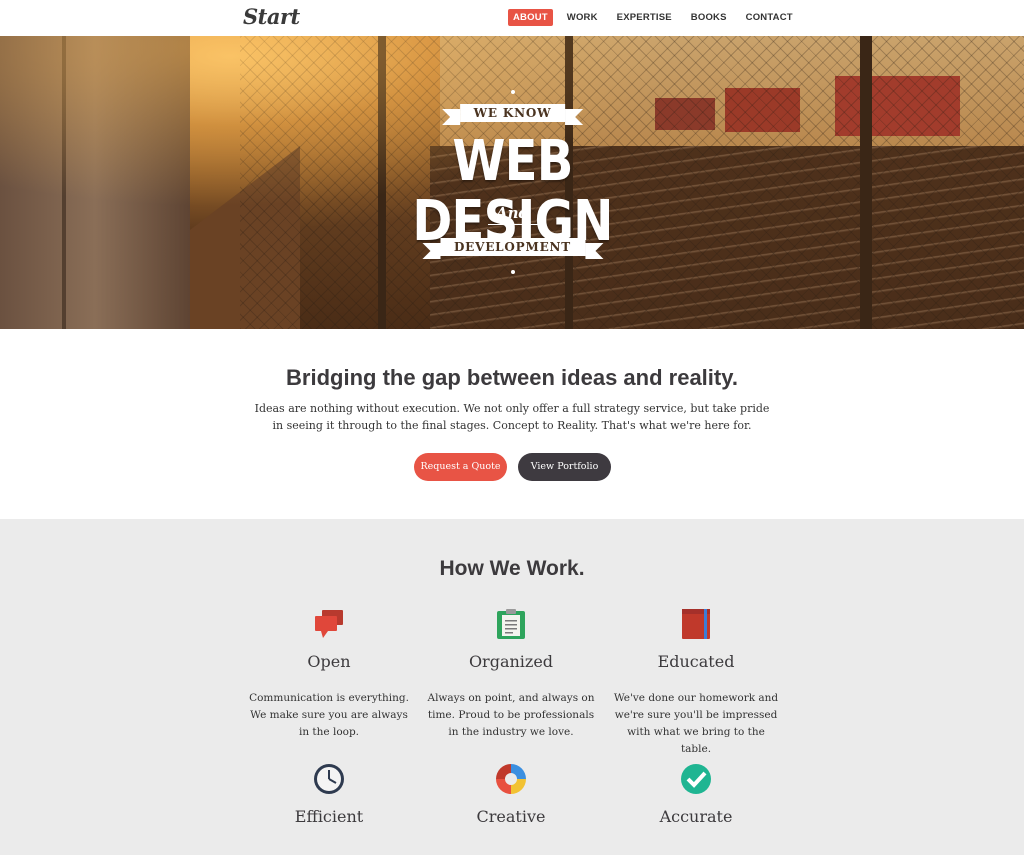  I want to click on feature-efficient: Efficient, so click(329, 803).